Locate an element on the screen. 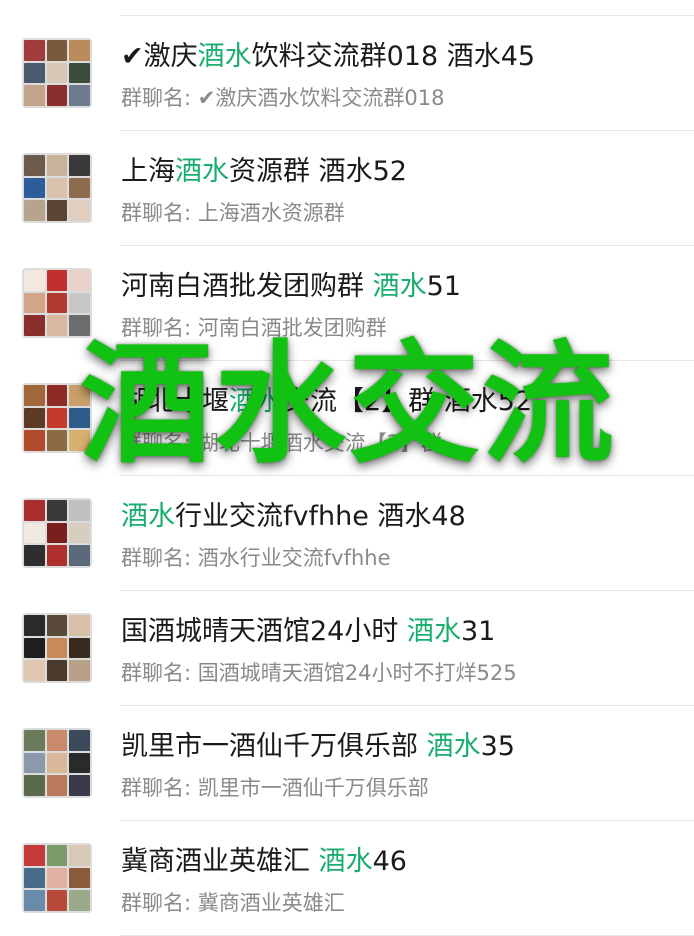  group-chat-item: 冀商酒业英雄汇 酒水46 群聊名: 冀商酒业英雄汇 is located at coordinates (347, 878).